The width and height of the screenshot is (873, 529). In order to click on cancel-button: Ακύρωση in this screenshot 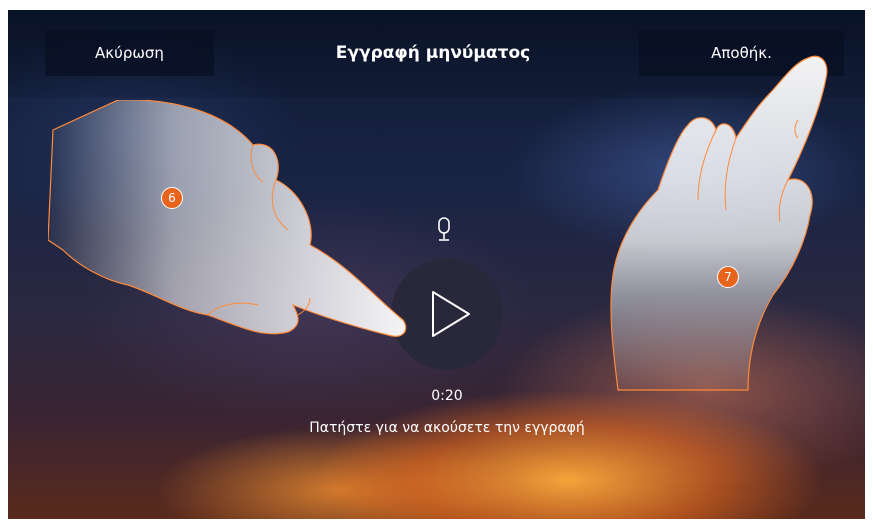, I will do `click(129, 53)`.